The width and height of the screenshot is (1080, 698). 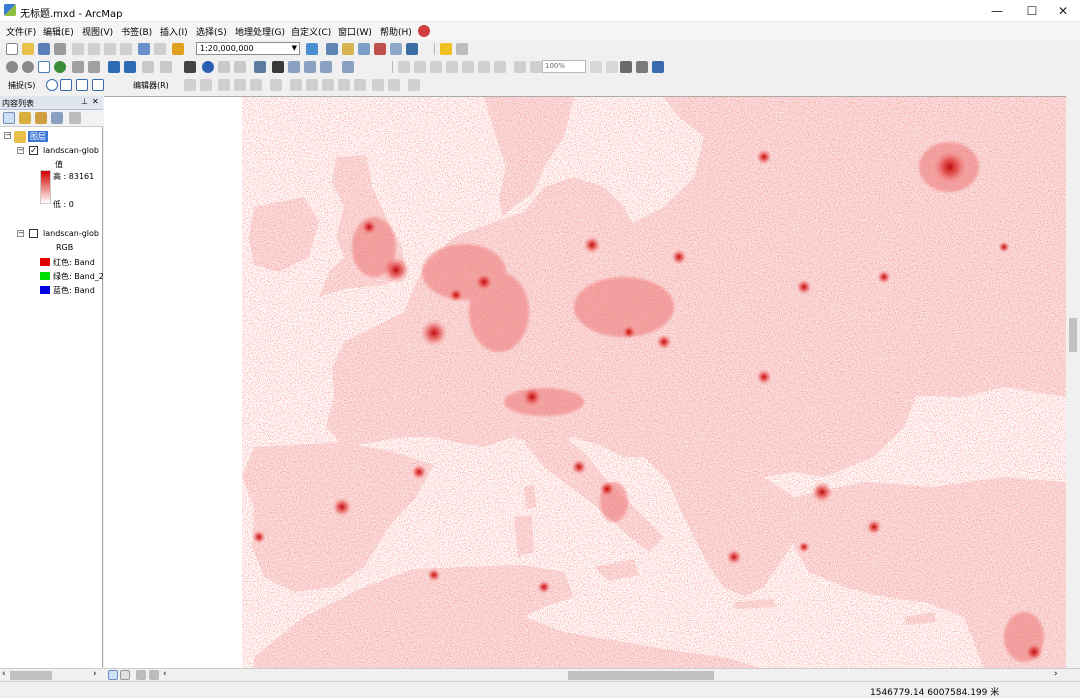 I want to click on html-popup-icon, so click(x=240, y=67).